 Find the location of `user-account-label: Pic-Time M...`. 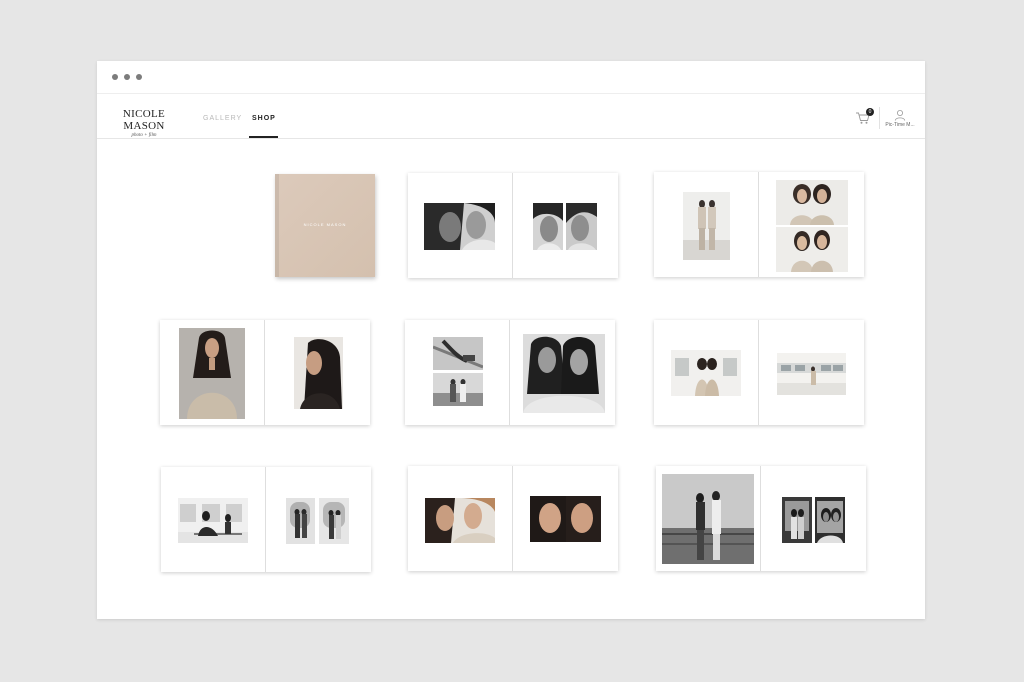

user-account-label: Pic-Time M... is located at coordinates (900, 125).